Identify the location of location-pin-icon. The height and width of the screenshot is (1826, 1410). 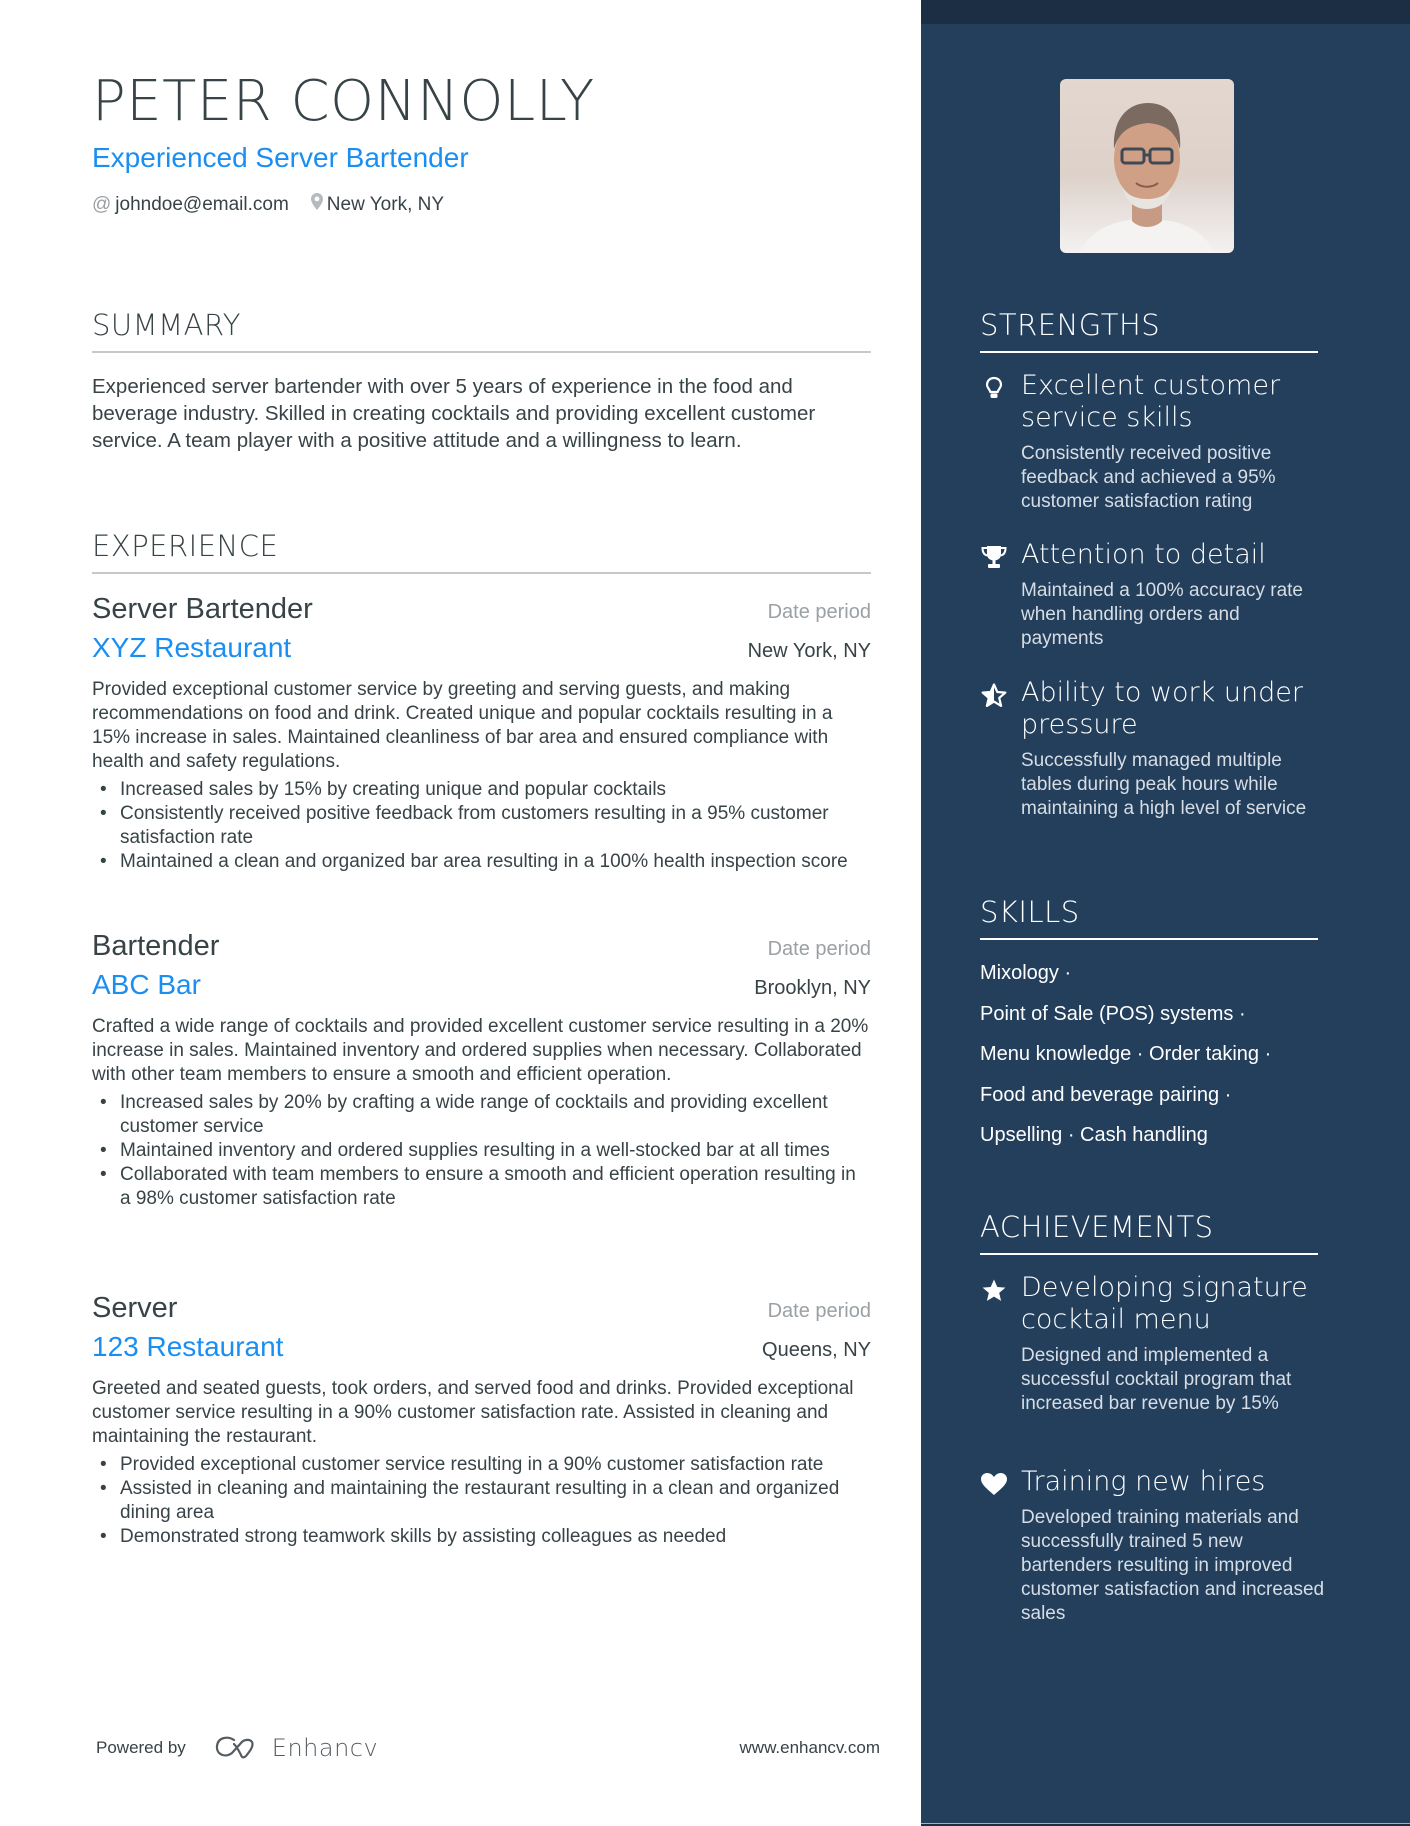
(316, 204).